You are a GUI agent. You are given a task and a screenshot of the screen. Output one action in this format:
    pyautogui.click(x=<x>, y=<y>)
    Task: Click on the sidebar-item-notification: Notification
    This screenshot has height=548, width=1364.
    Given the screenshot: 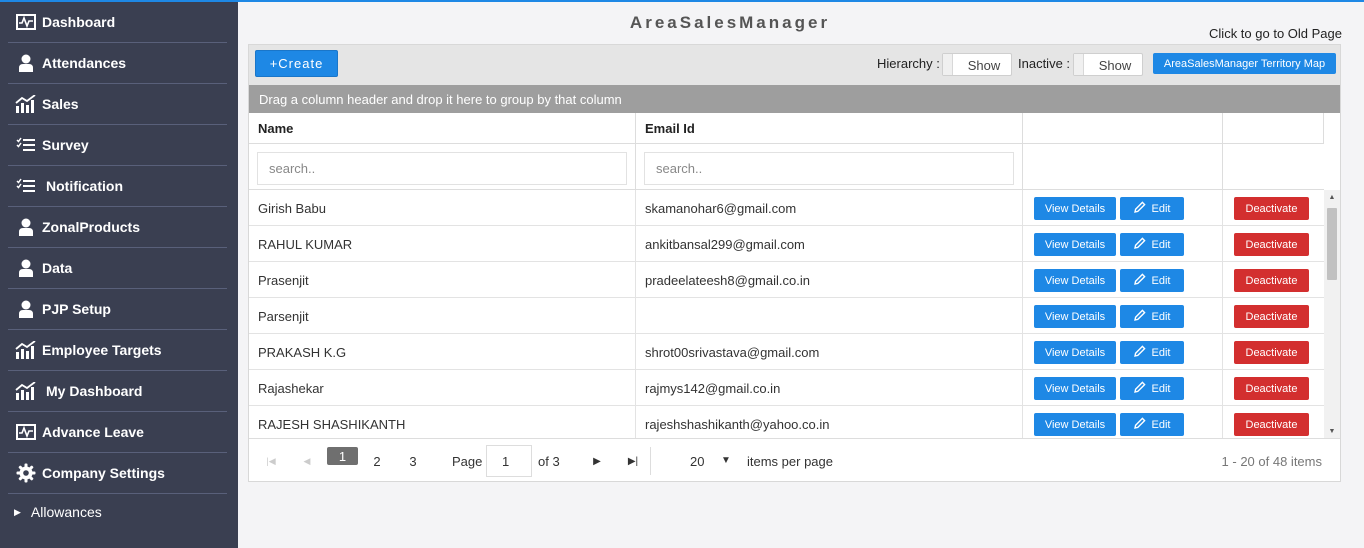 What is the action you would take?
    pyautogui.click(x=117, y=186)
    